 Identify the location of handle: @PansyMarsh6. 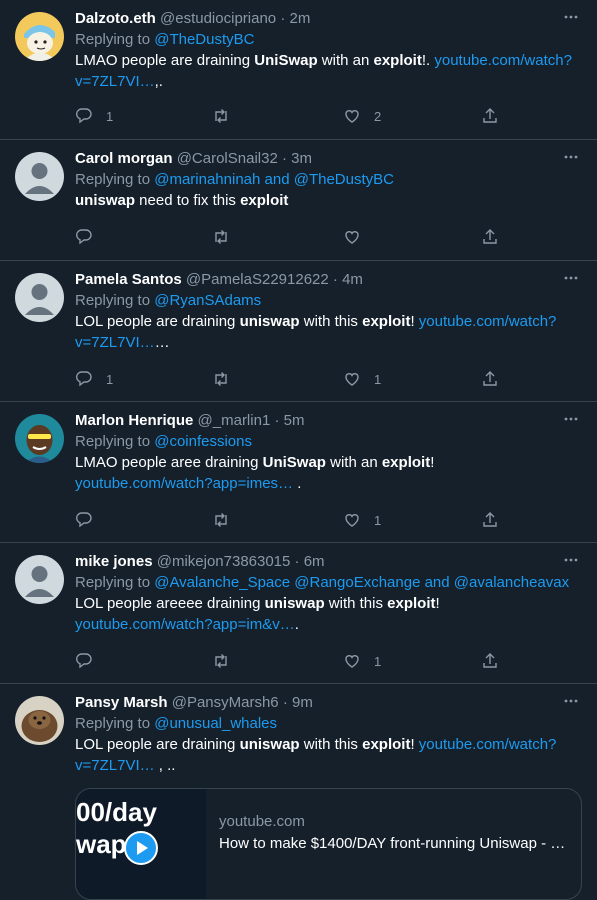
(225, 702).